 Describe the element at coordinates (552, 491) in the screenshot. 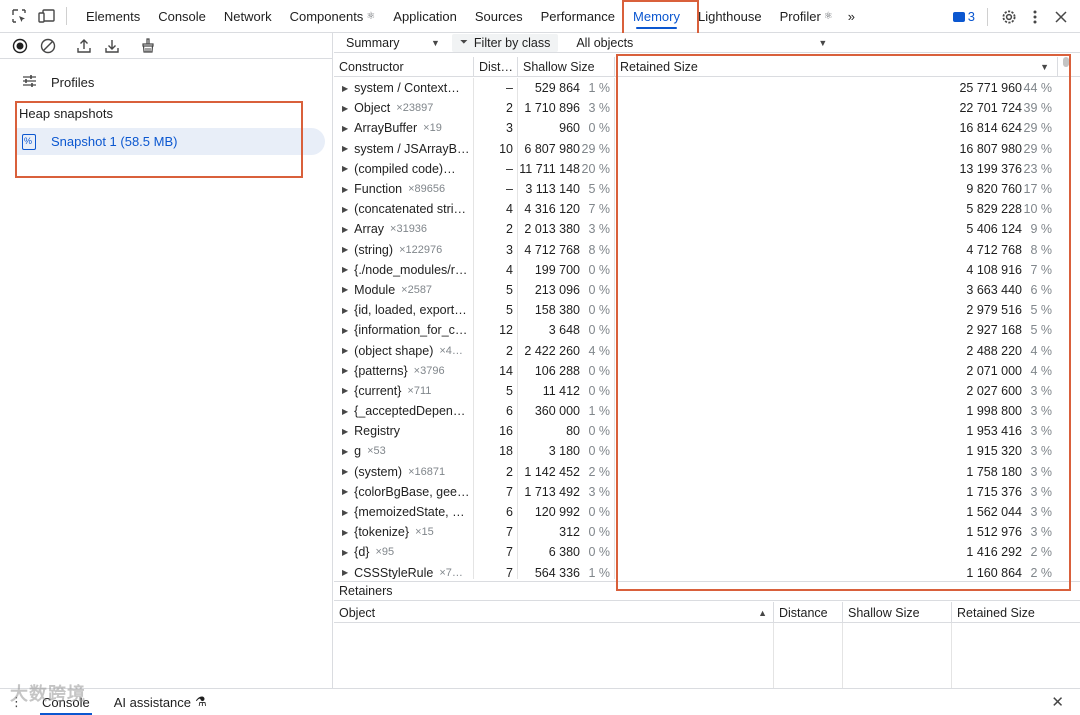

I see `shallow-size-value: 1 713 492` at that location.